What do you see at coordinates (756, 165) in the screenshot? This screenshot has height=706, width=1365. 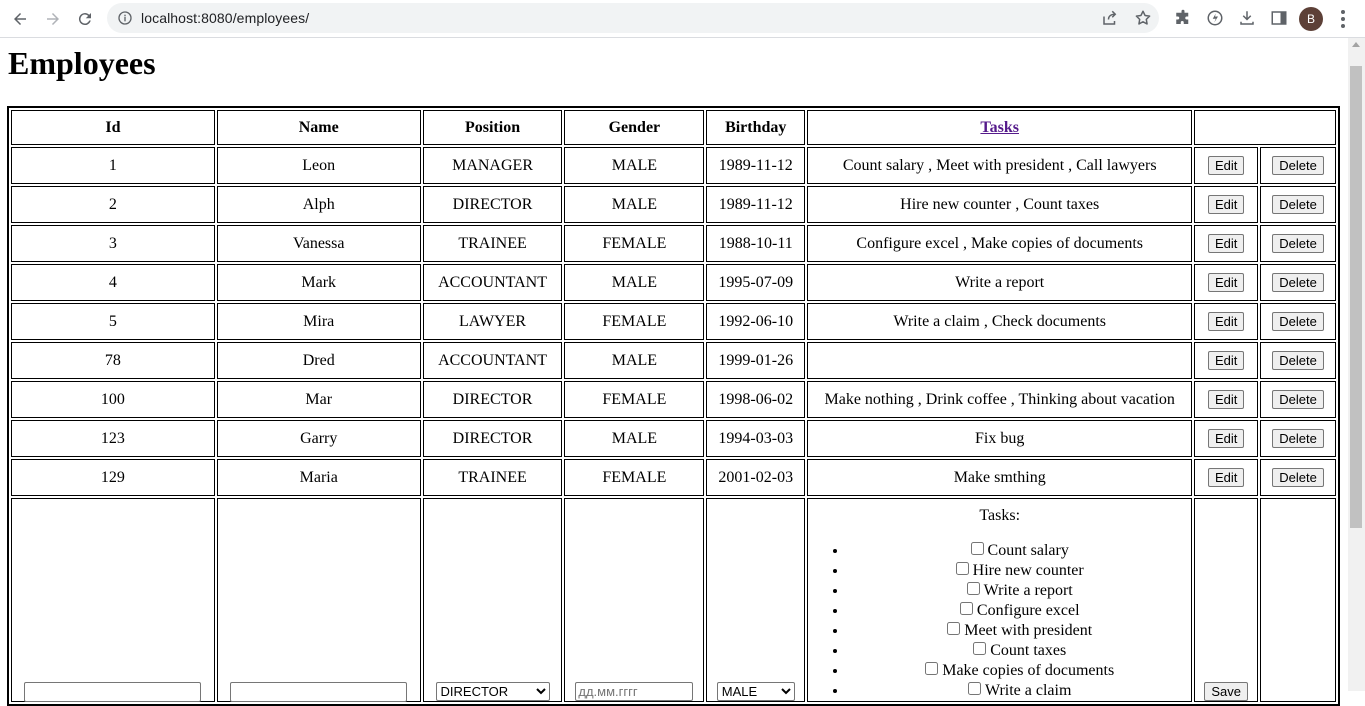 I see `cell-birthday: 1989-11-12` at bounding box center [756, 165].